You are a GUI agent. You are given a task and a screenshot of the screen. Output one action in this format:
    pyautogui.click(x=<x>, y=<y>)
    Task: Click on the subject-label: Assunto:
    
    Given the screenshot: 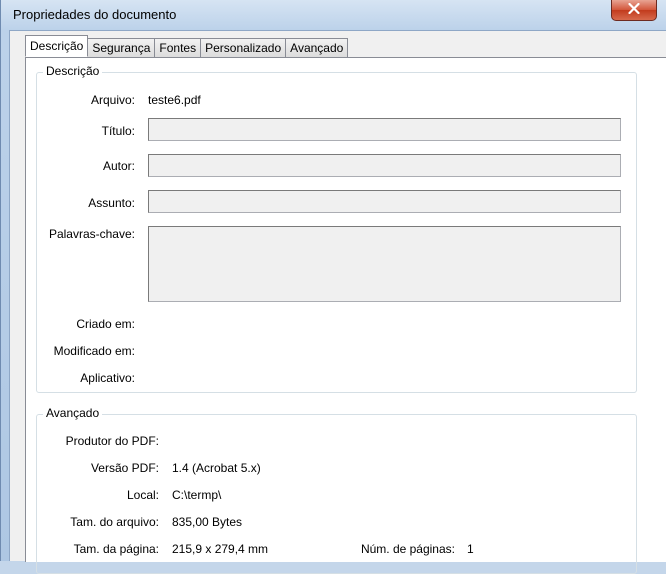 What is the action you would take?
    pyautogui.click(x=111, y=203)
    